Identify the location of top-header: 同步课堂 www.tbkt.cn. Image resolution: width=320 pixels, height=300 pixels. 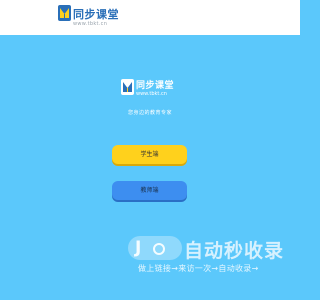
(150, 17).